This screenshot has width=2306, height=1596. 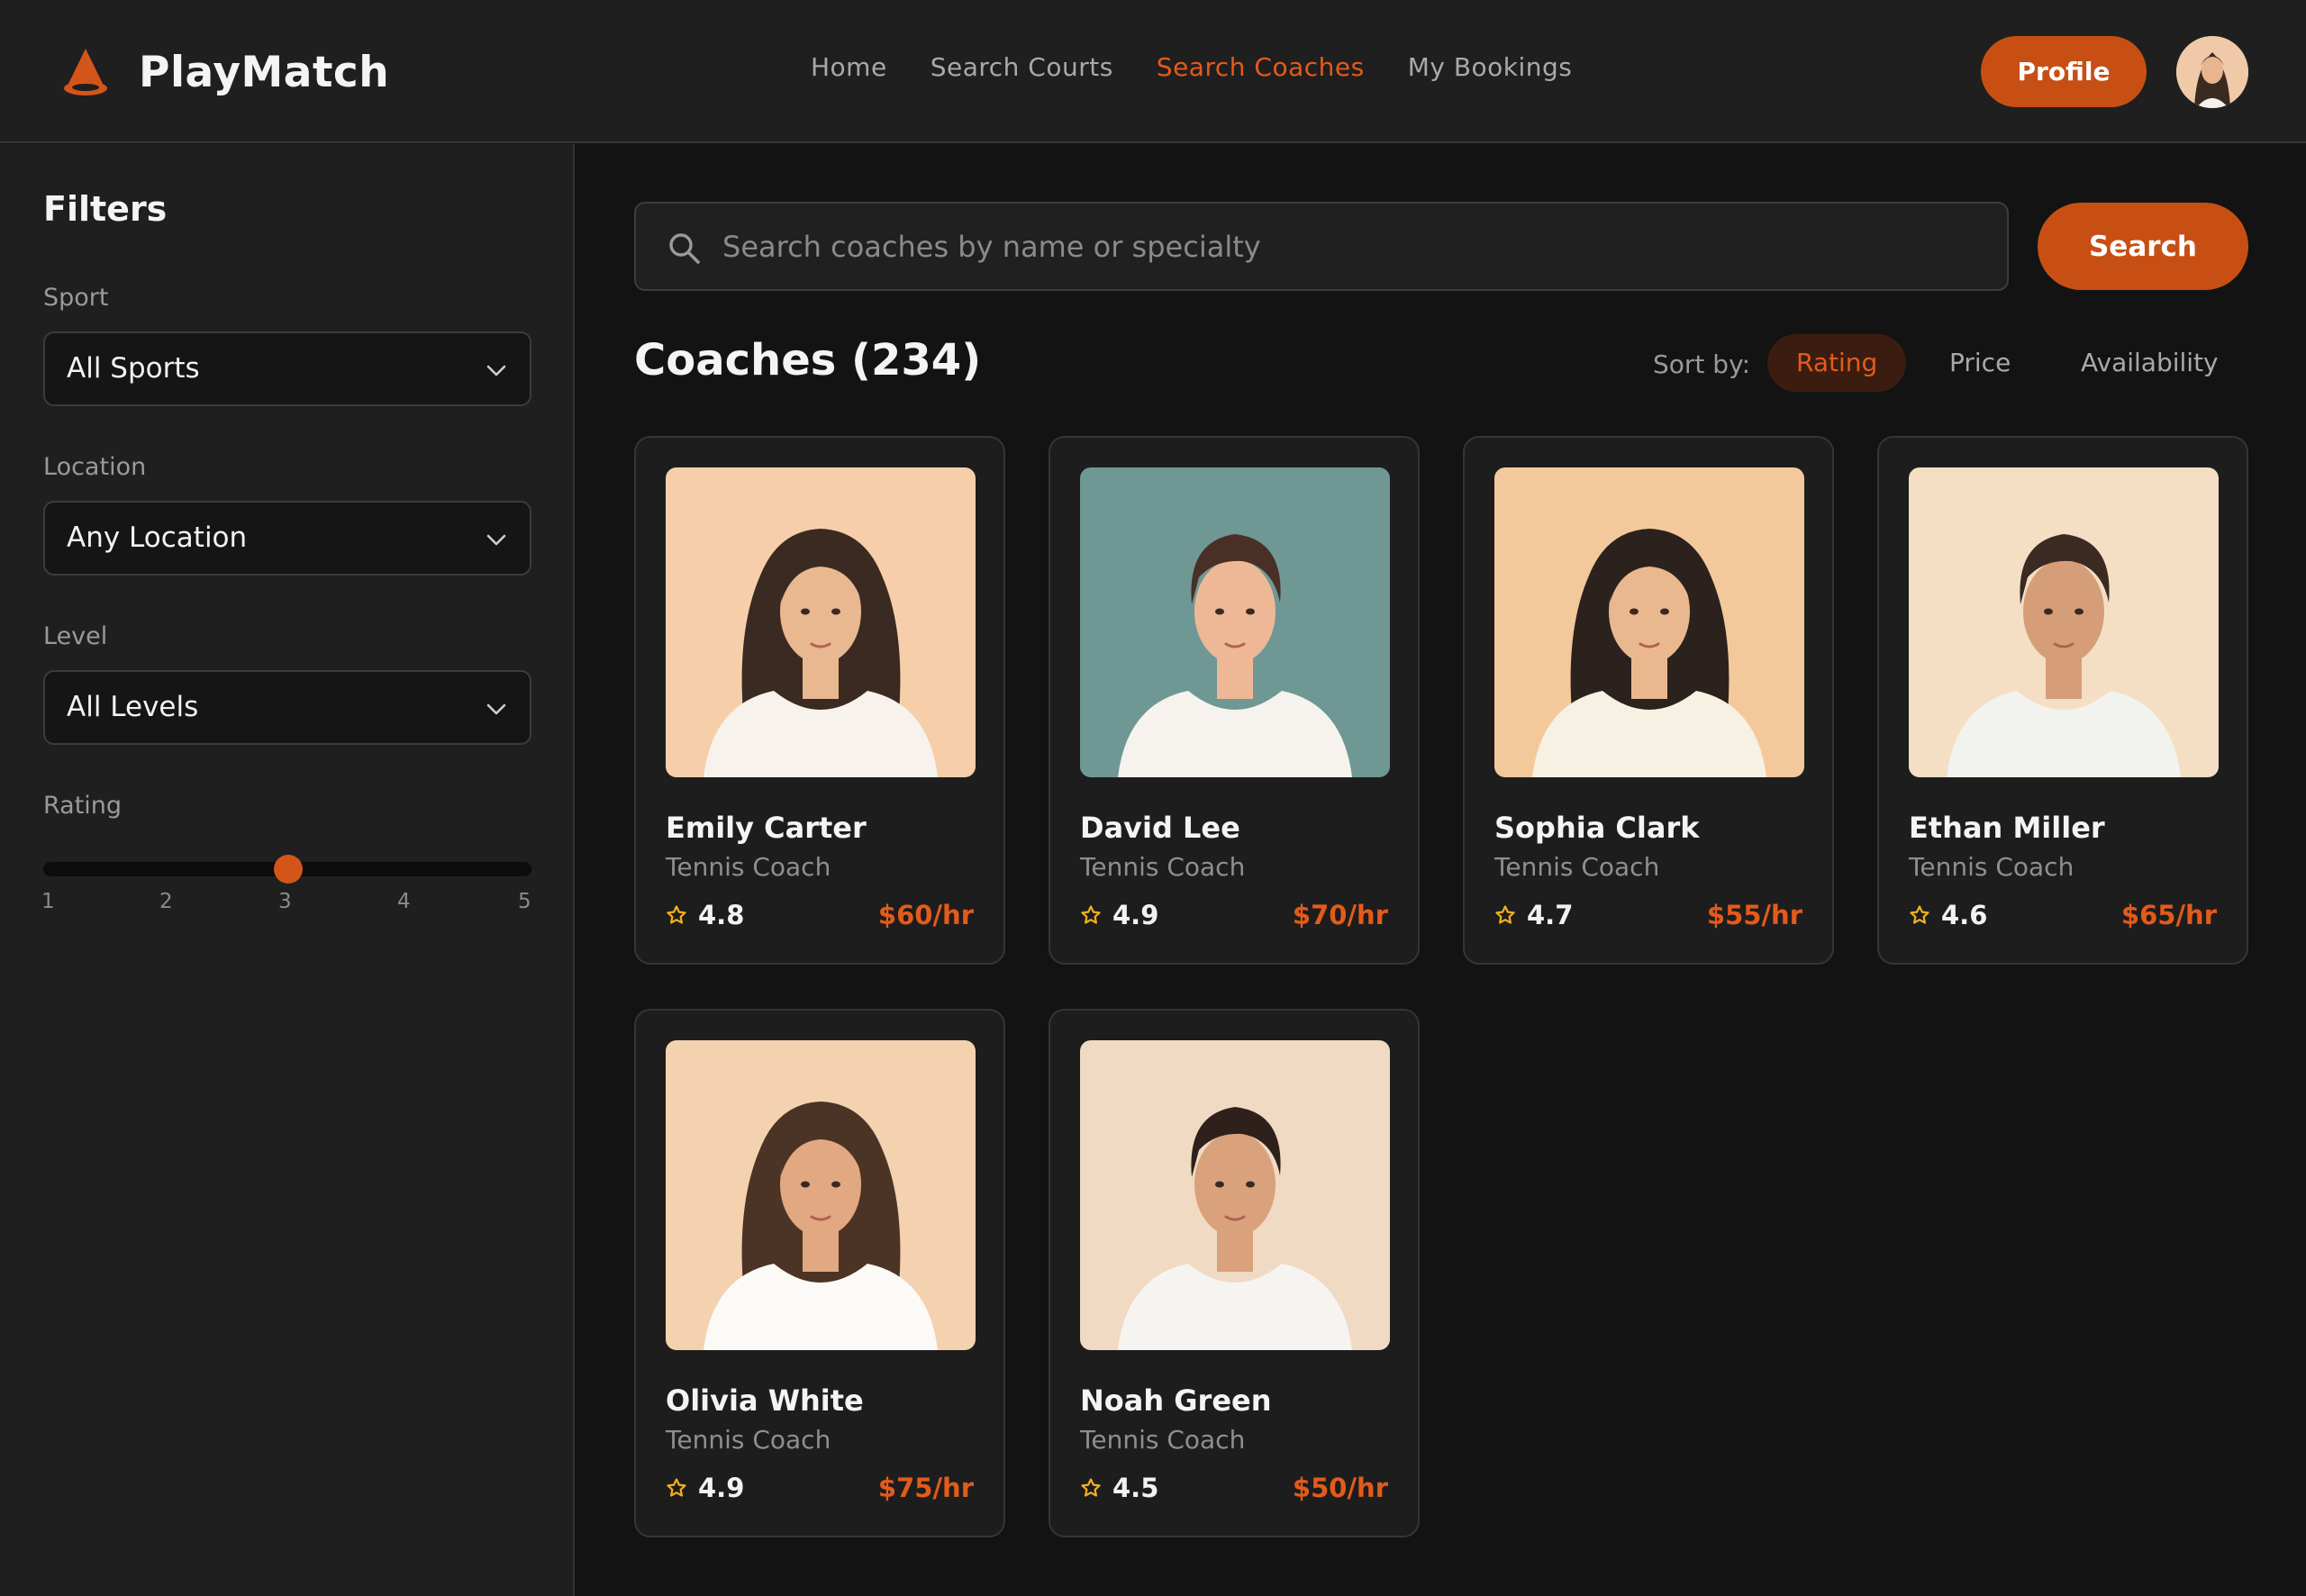 I want to click on coach-rating-value: 4.6, so click(x=1964, y=915).